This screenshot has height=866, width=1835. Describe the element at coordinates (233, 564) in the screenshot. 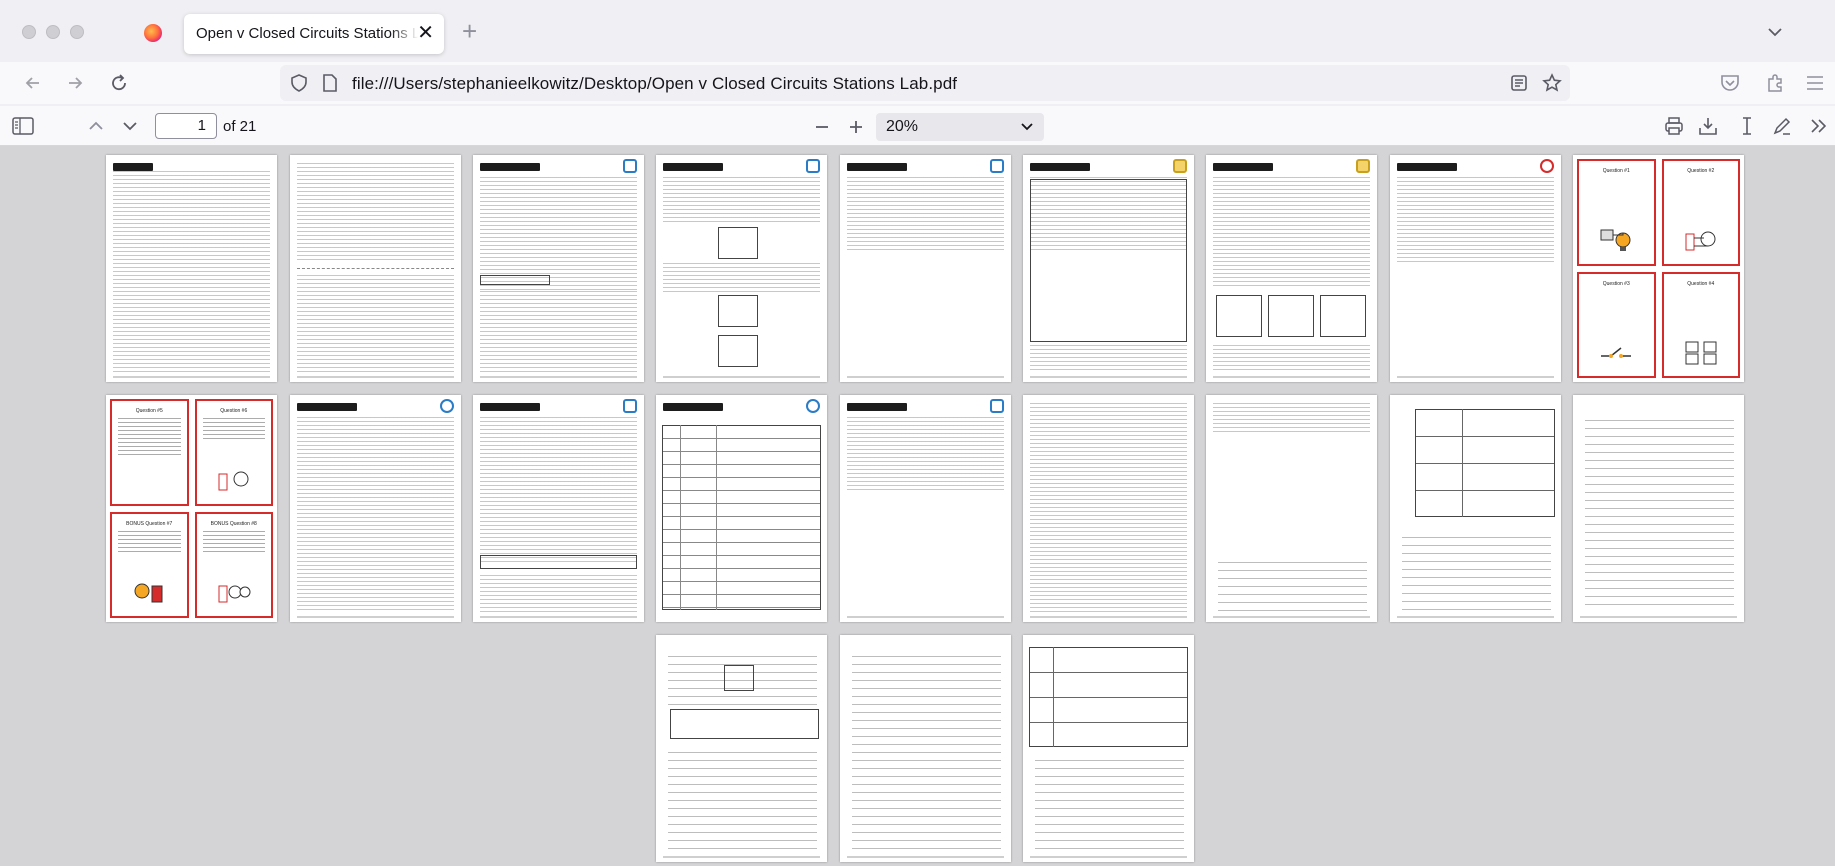

I see `task-card: BONUS Question #8` at that location.